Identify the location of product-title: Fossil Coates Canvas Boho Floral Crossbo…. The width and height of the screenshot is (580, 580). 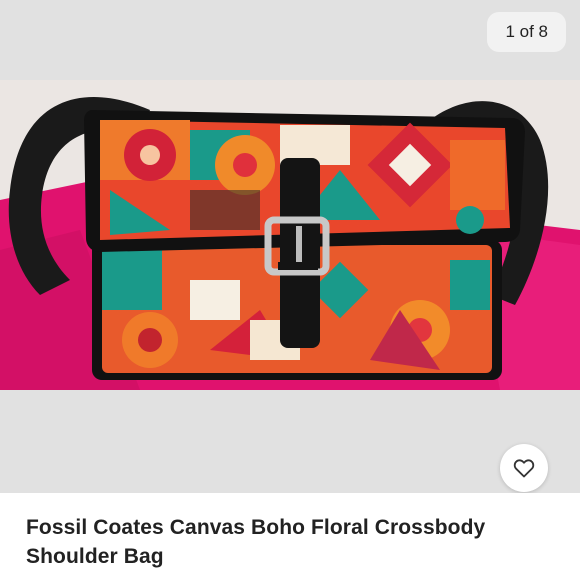
(256, 542).